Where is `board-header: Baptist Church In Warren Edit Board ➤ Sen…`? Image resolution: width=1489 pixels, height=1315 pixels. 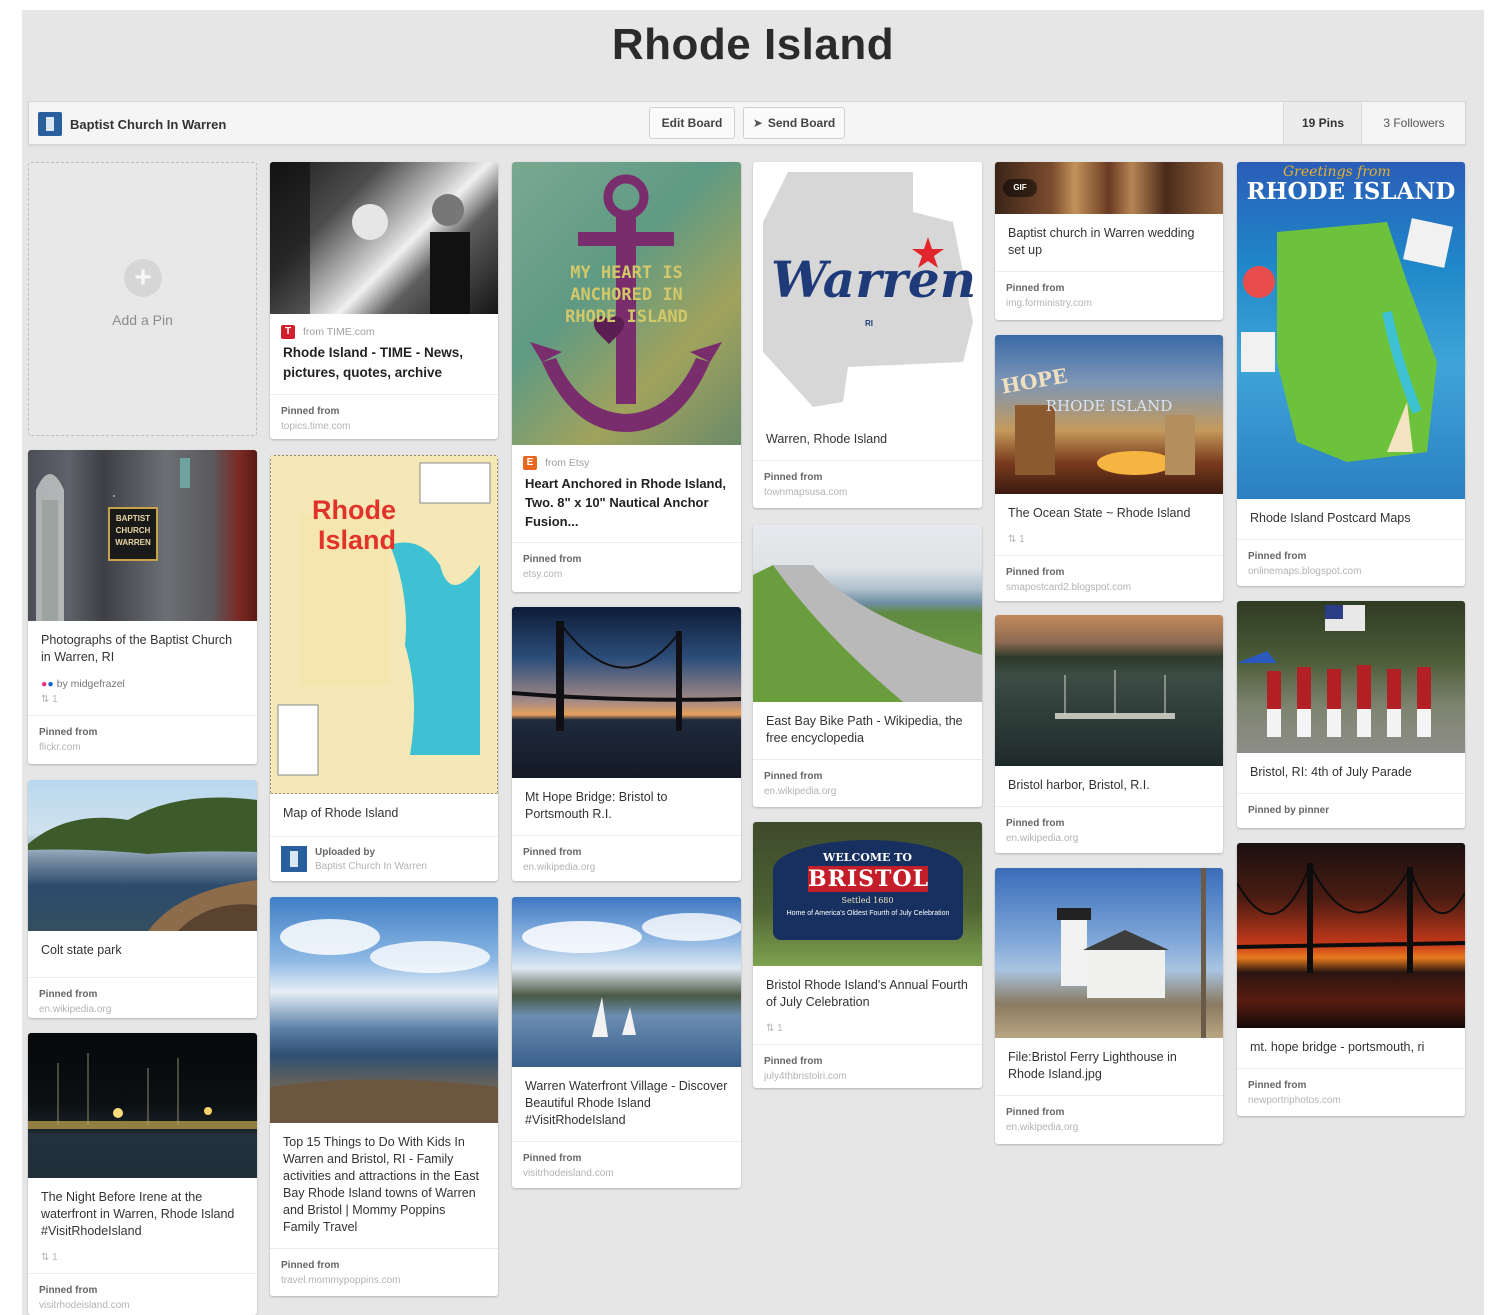 board-header: Baptist Church In Warren Edit Board ➤ Sen… is located at coordinates (747, 123).